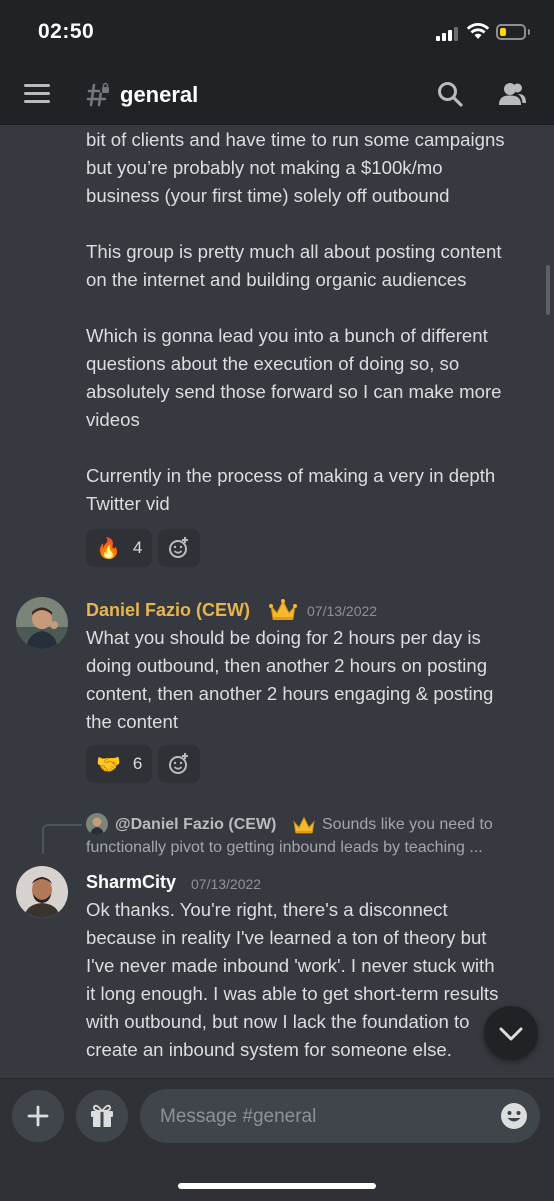  What do you see at coordinates (511, 32) in the screenshot?
I see `battery-icon` at bounding box center [511, 32].